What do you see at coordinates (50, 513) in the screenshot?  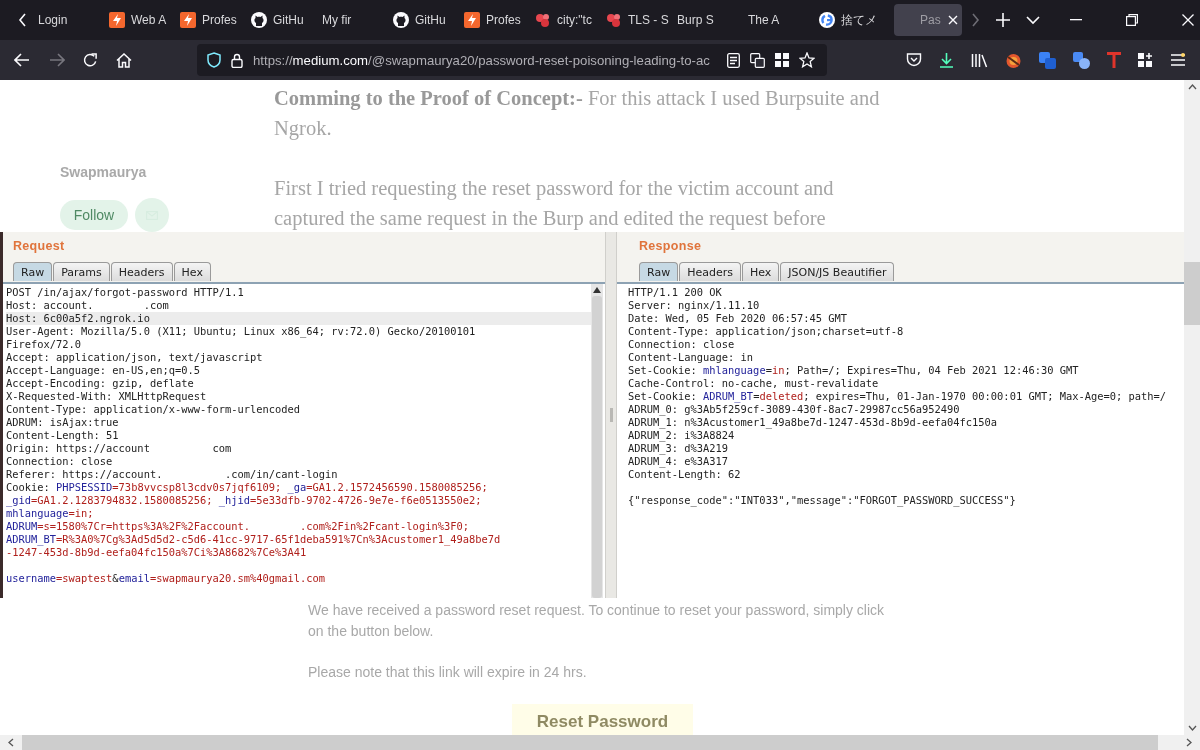 I see `code-line: mhlanguage=in;` at bounding box center [50, 513].